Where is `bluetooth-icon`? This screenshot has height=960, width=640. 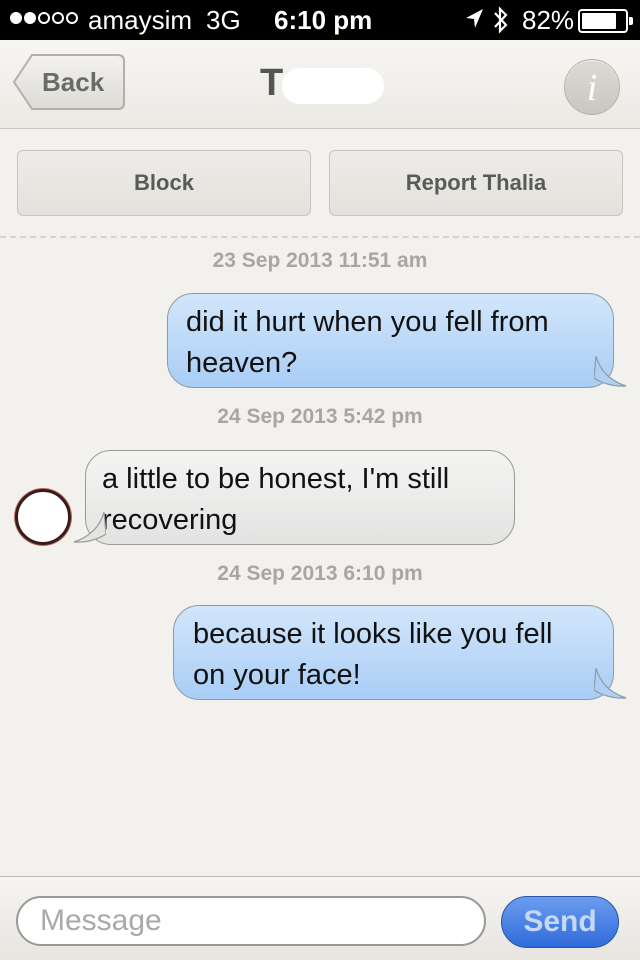 bluetooth-icon is located at coordinates (501, 23).